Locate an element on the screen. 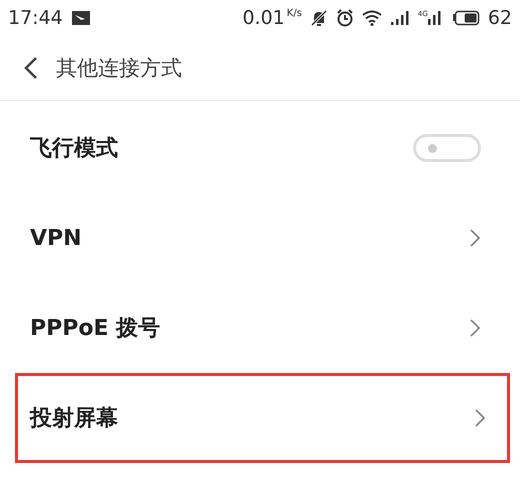  setting-label: 投射屏幕 is located at coordinates (74, 419).